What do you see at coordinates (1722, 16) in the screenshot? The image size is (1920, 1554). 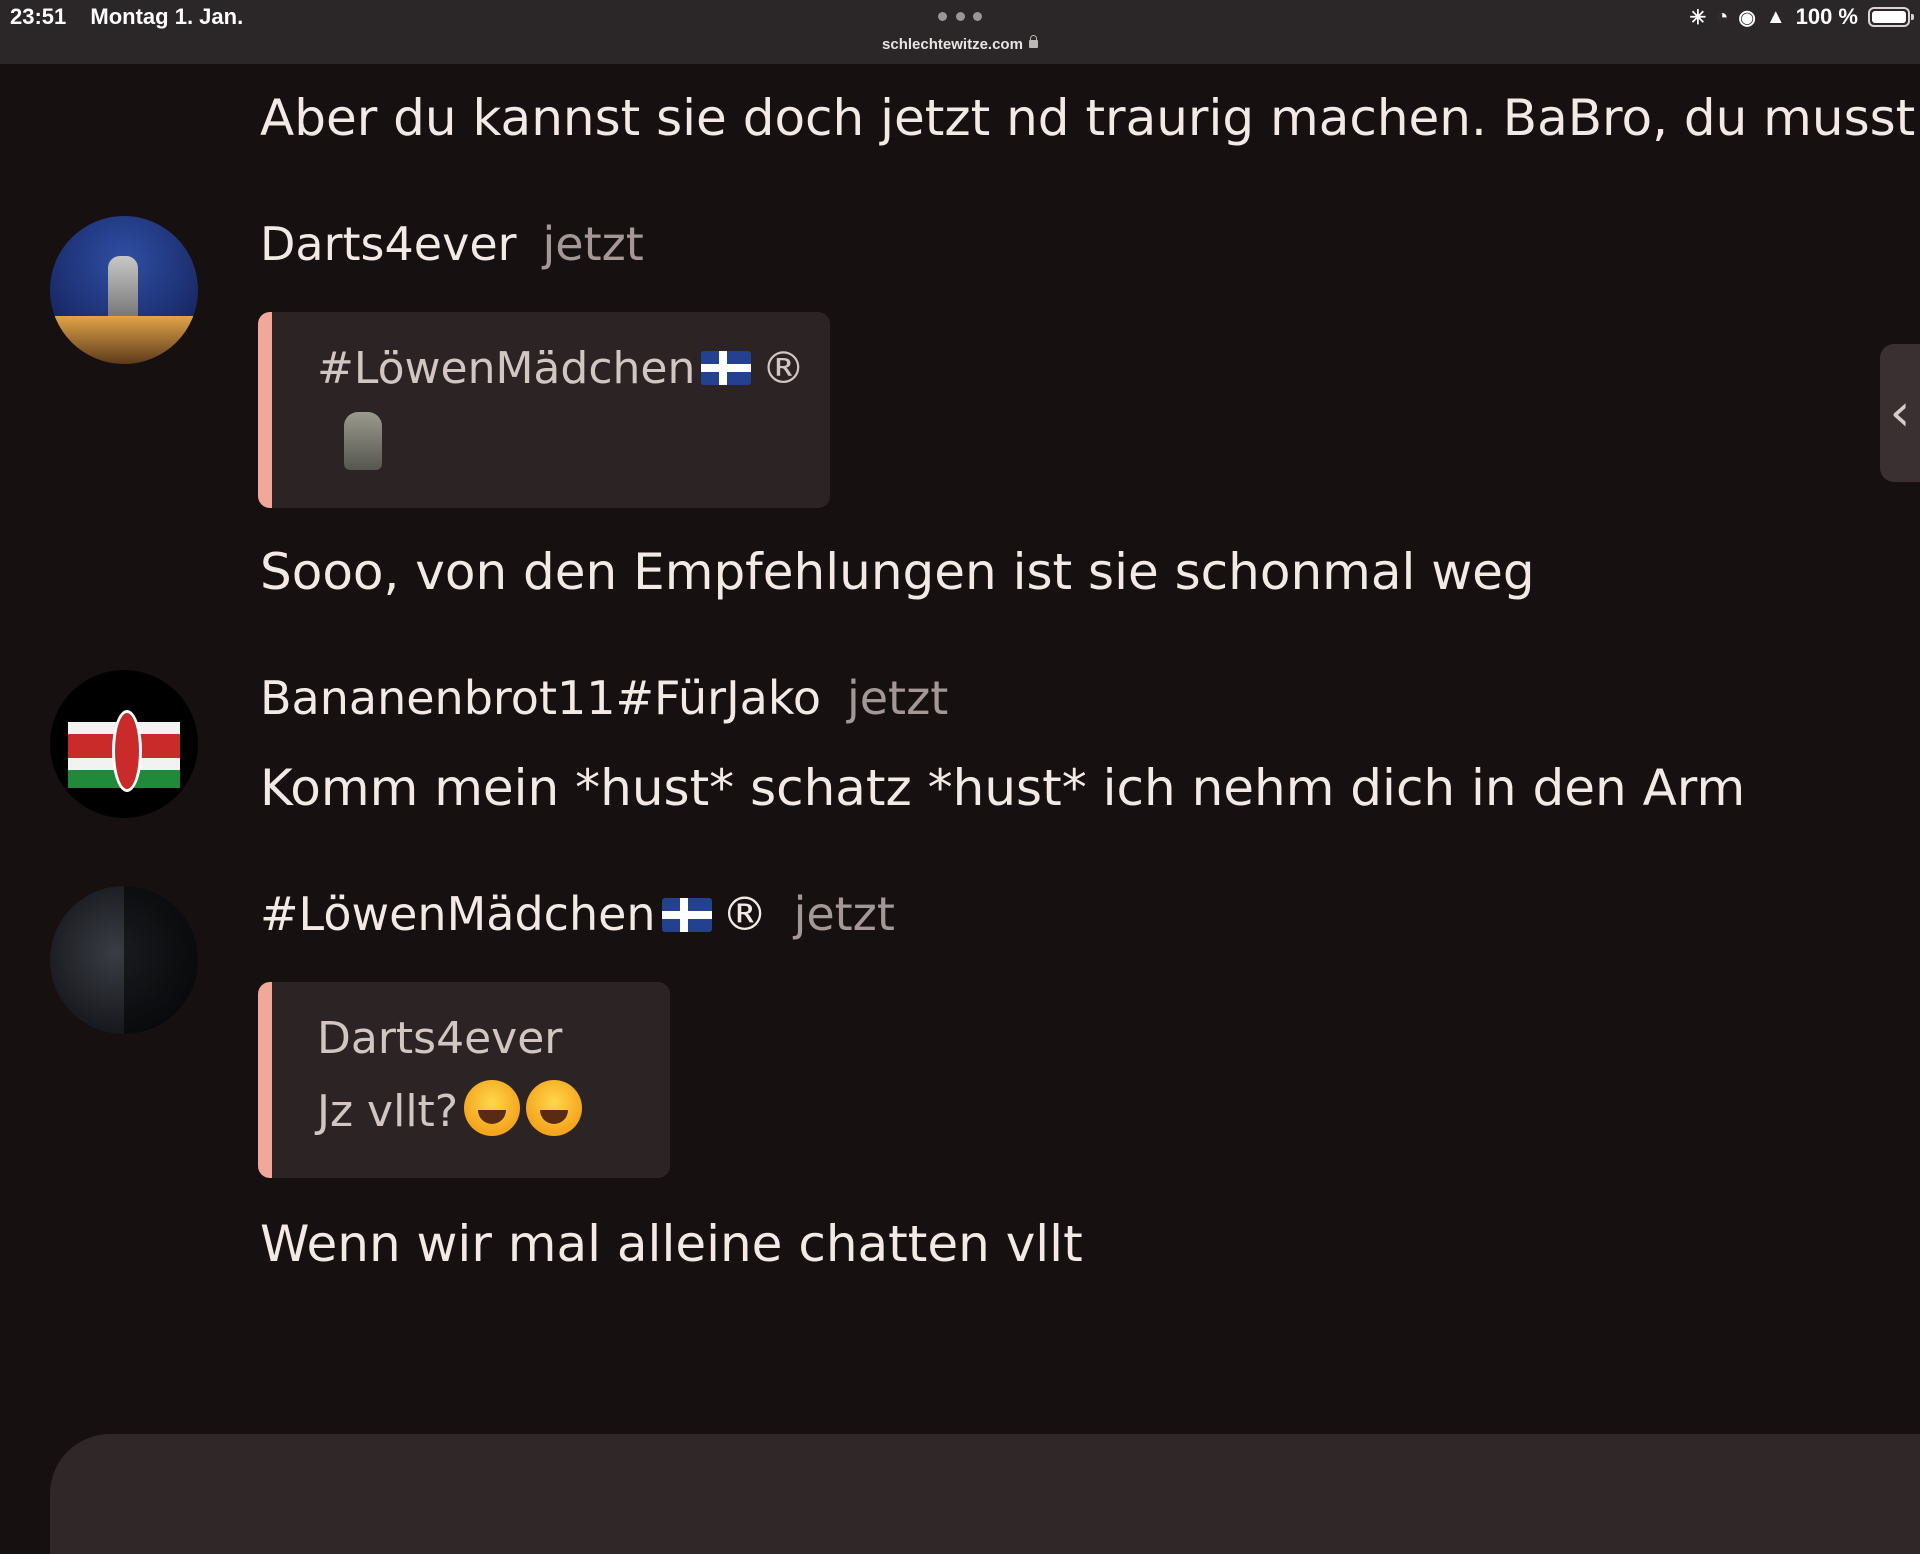 I see `wifi-icon: ◔` at bounding box center [1722, 16].